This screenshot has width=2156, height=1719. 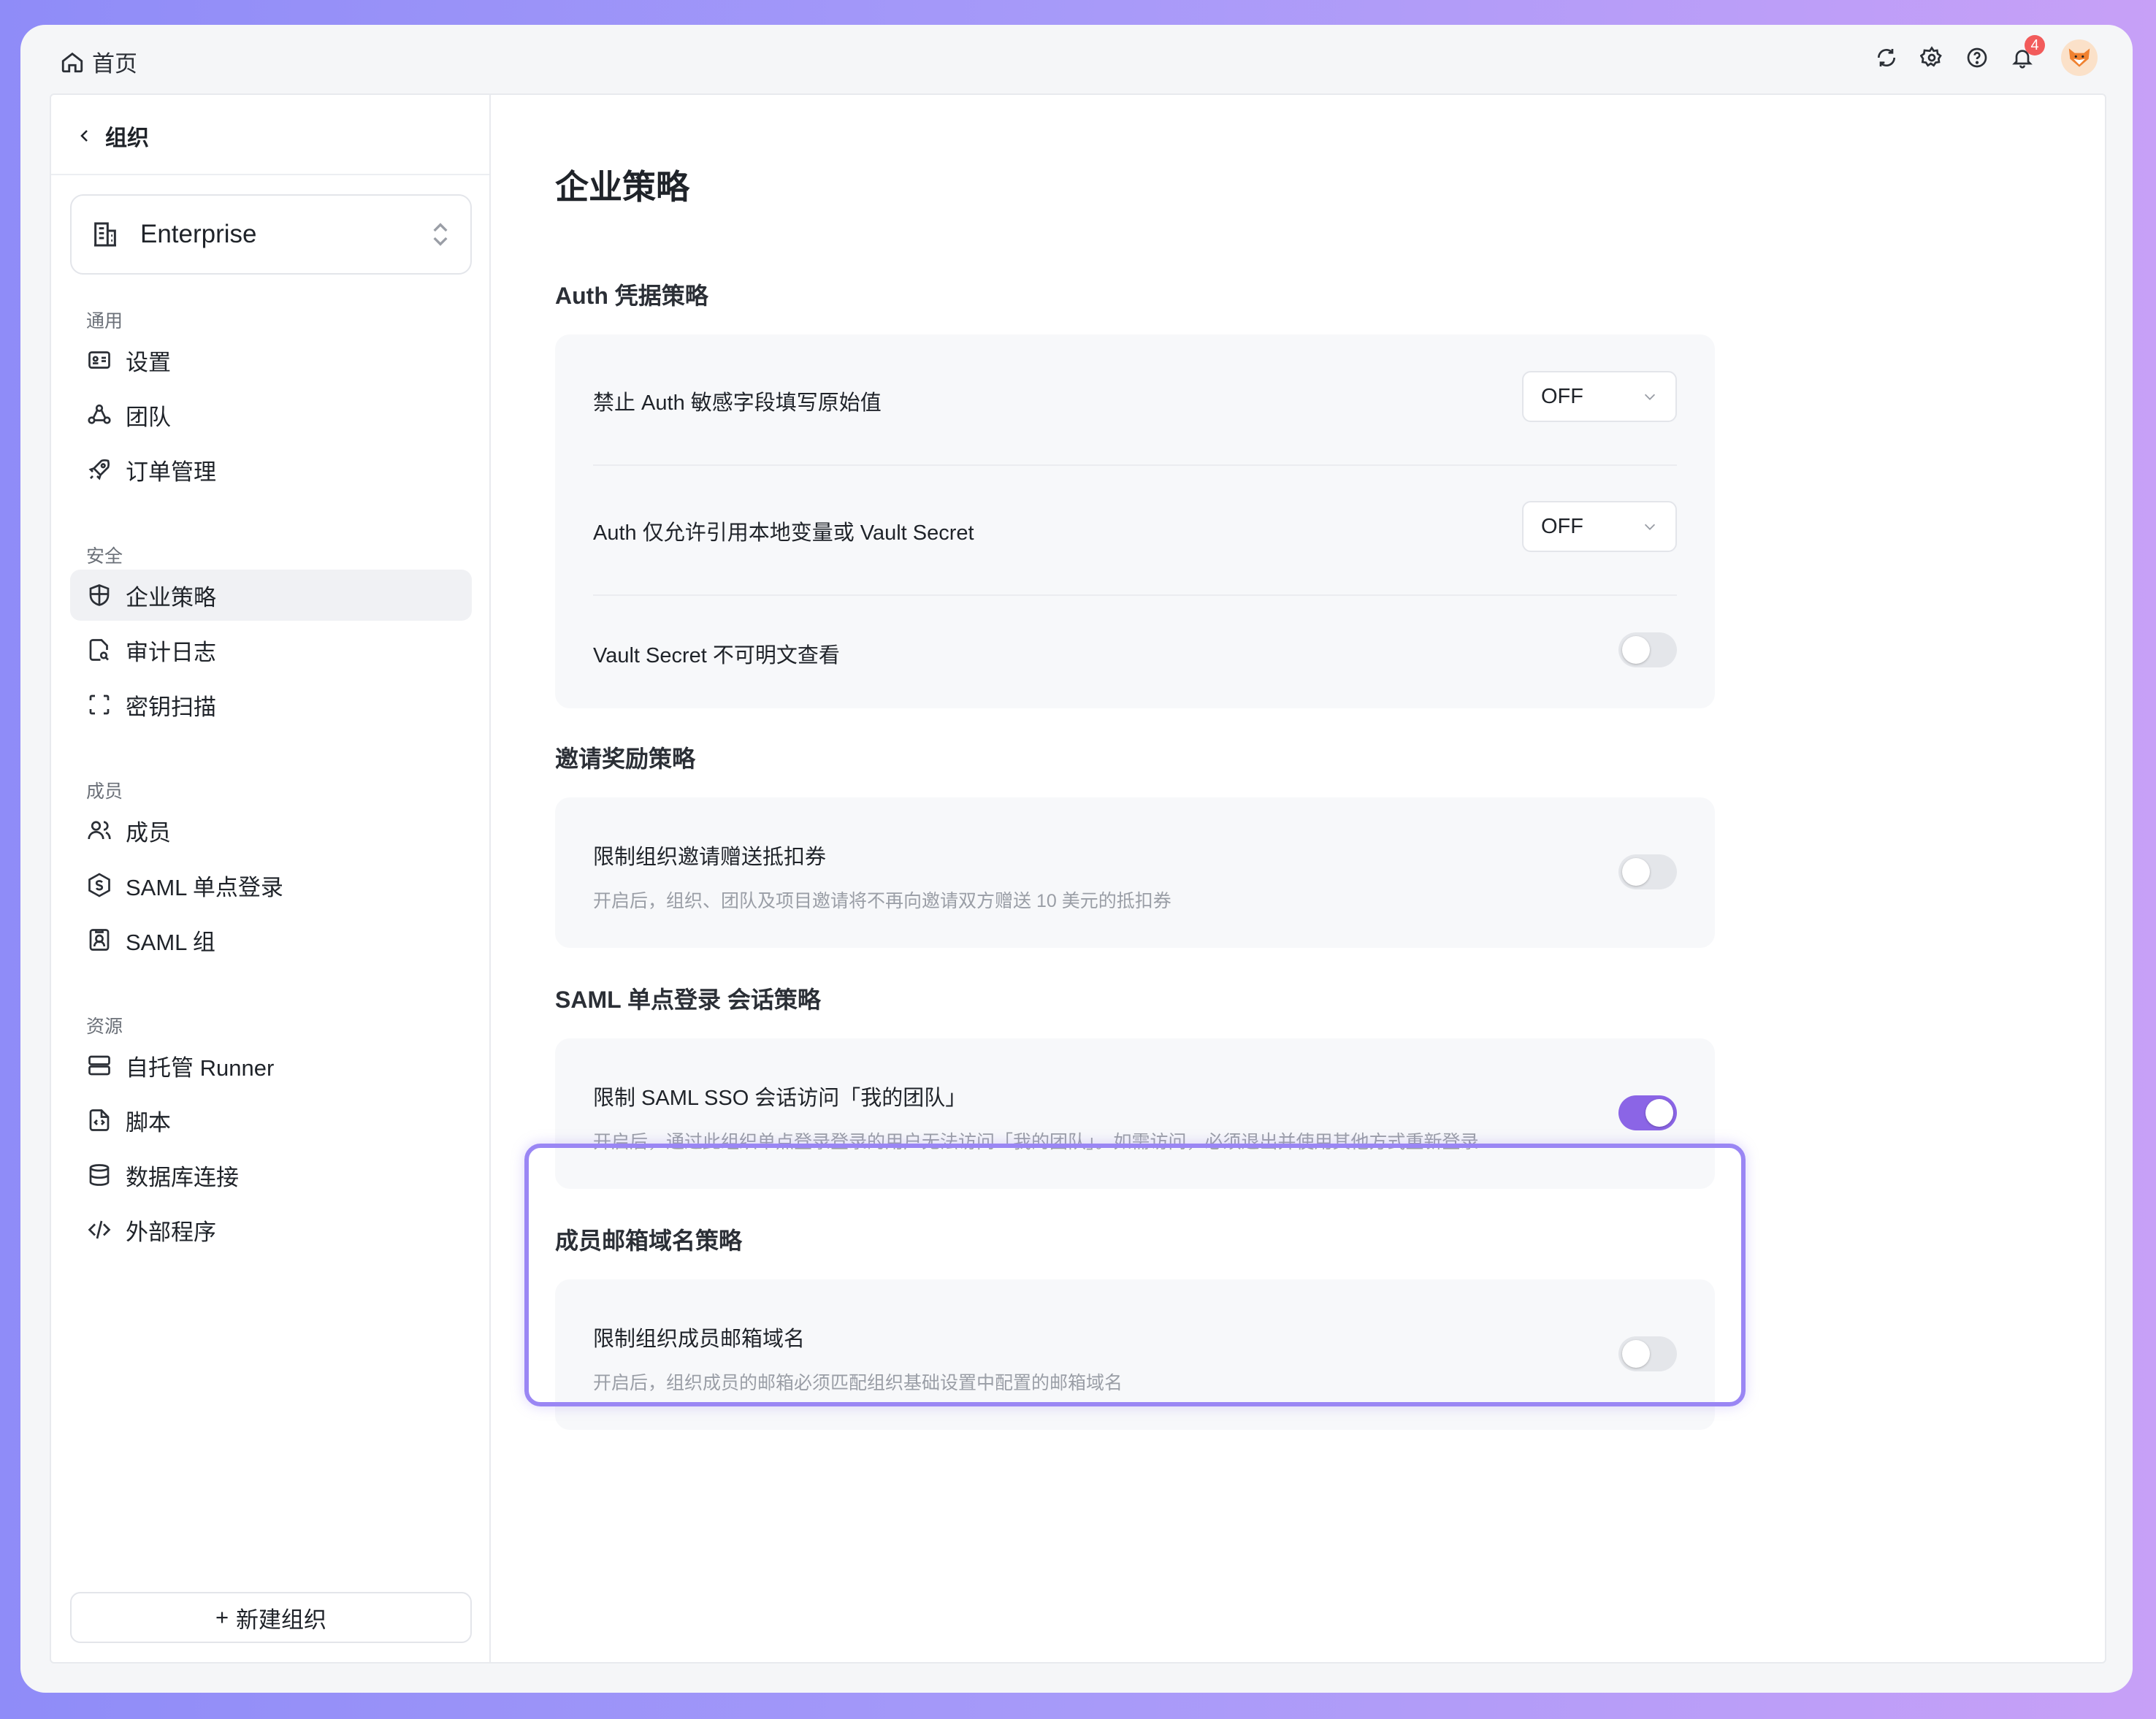 I want to click on saml-session-toggle, so click(x=1648, y=1113).